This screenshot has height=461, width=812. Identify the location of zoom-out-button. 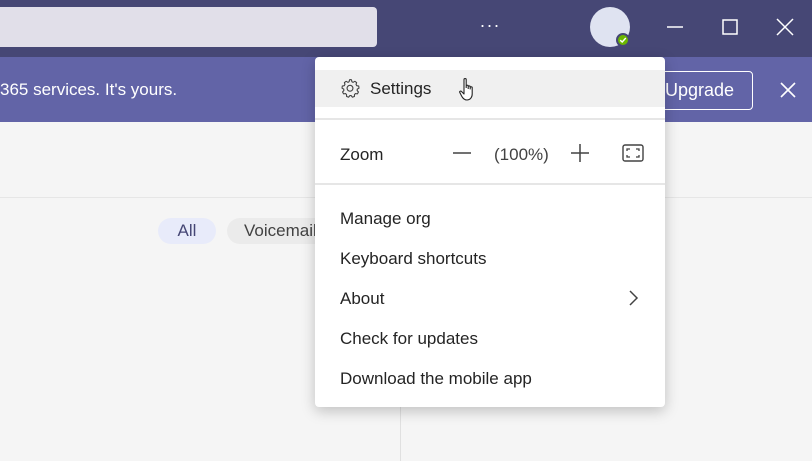
(462, 153).